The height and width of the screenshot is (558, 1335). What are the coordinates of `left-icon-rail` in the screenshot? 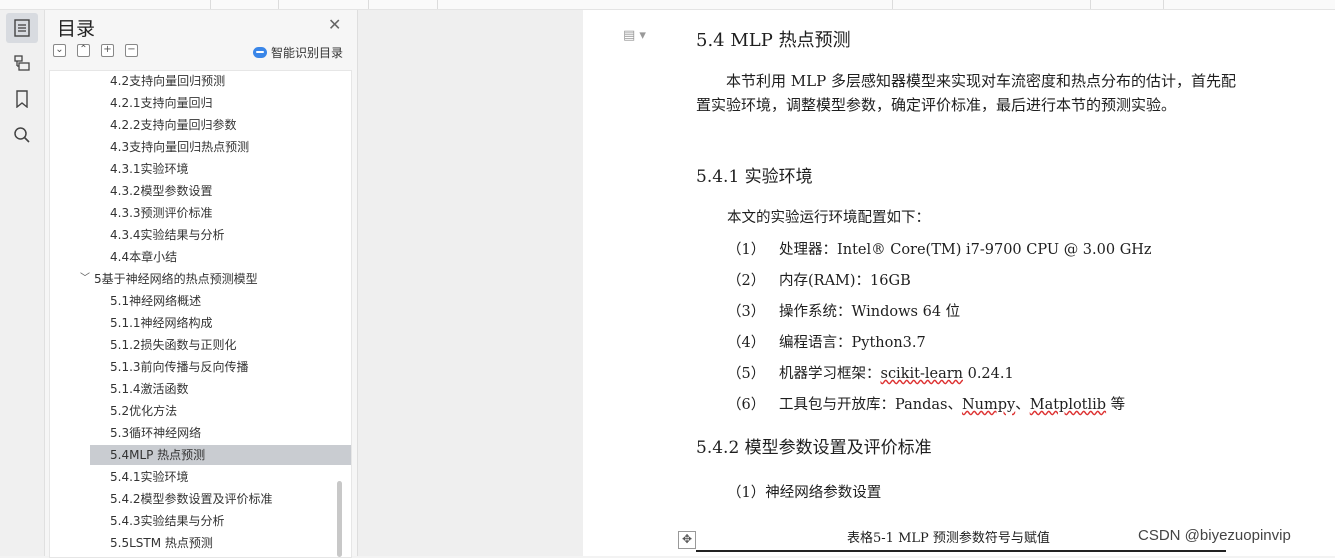 It's located at (22, 283).